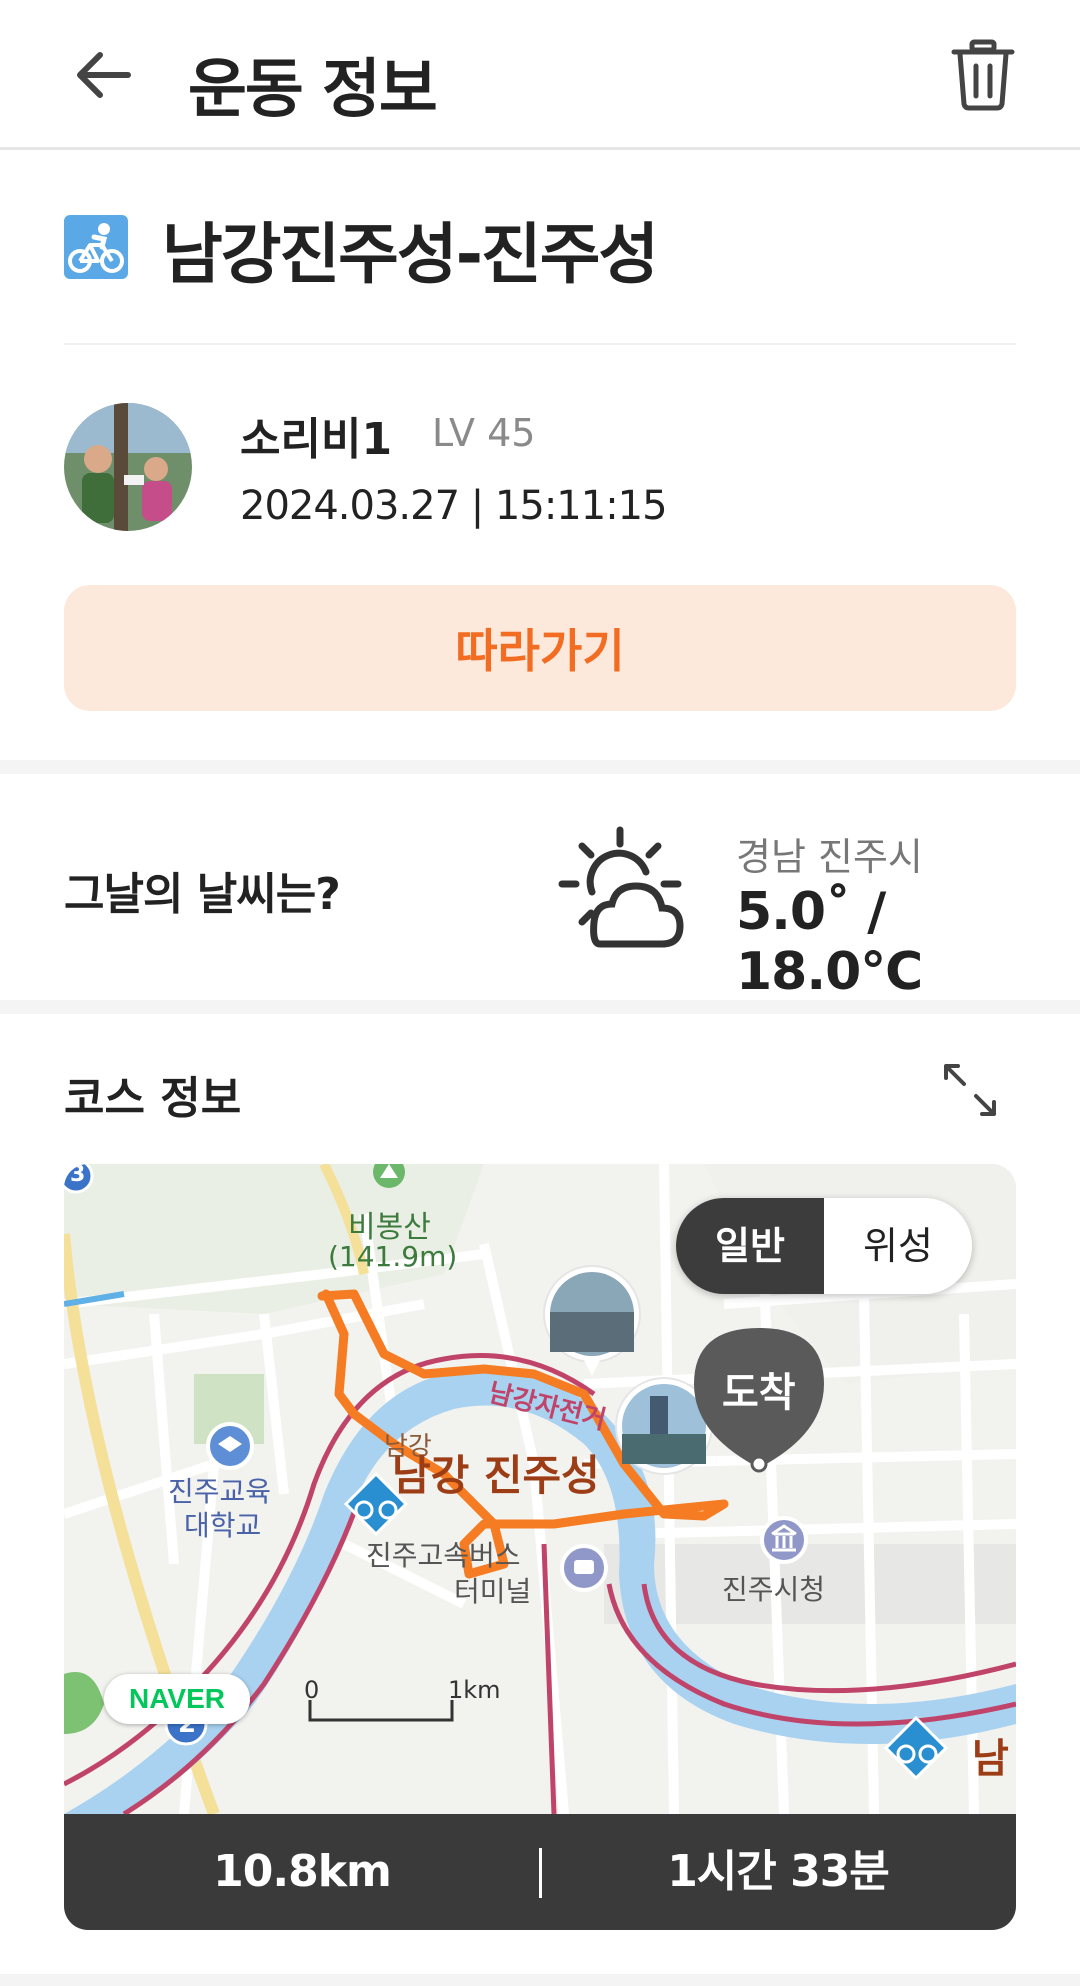  I want to click on bottom-separator, so click(540, 1980).